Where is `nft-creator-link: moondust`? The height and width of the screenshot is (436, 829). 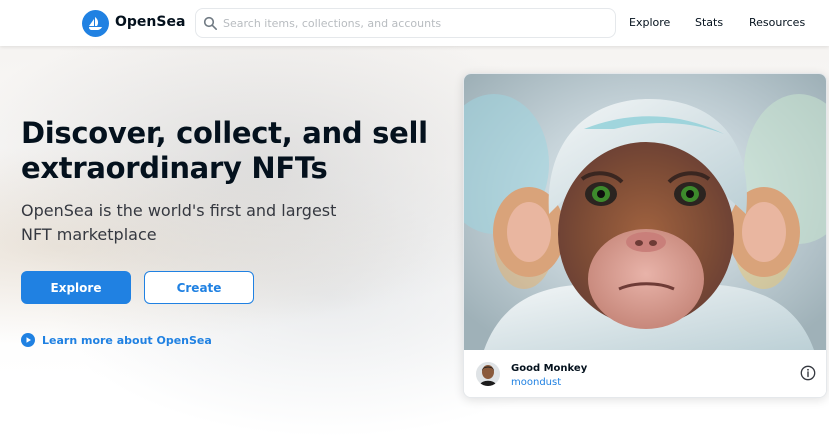 nft-creator-link: moondust is located at coordinates (536, 382).